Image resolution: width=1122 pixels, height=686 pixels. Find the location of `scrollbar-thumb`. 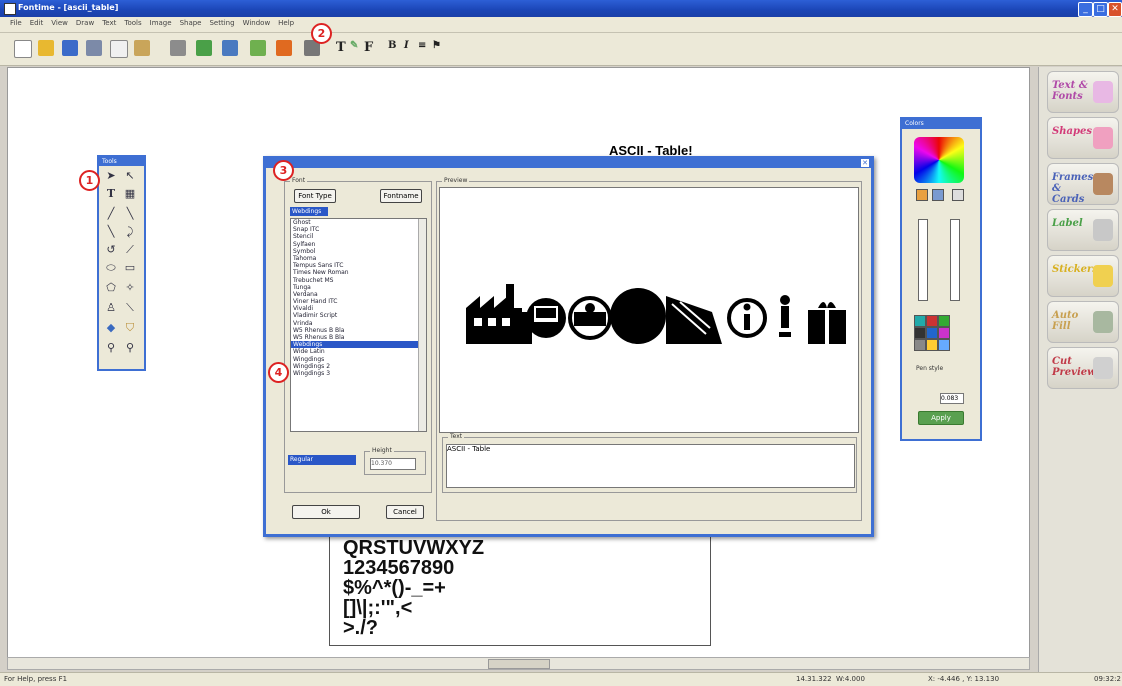

scrollbar-thumb is located at coordinates (519, 664).